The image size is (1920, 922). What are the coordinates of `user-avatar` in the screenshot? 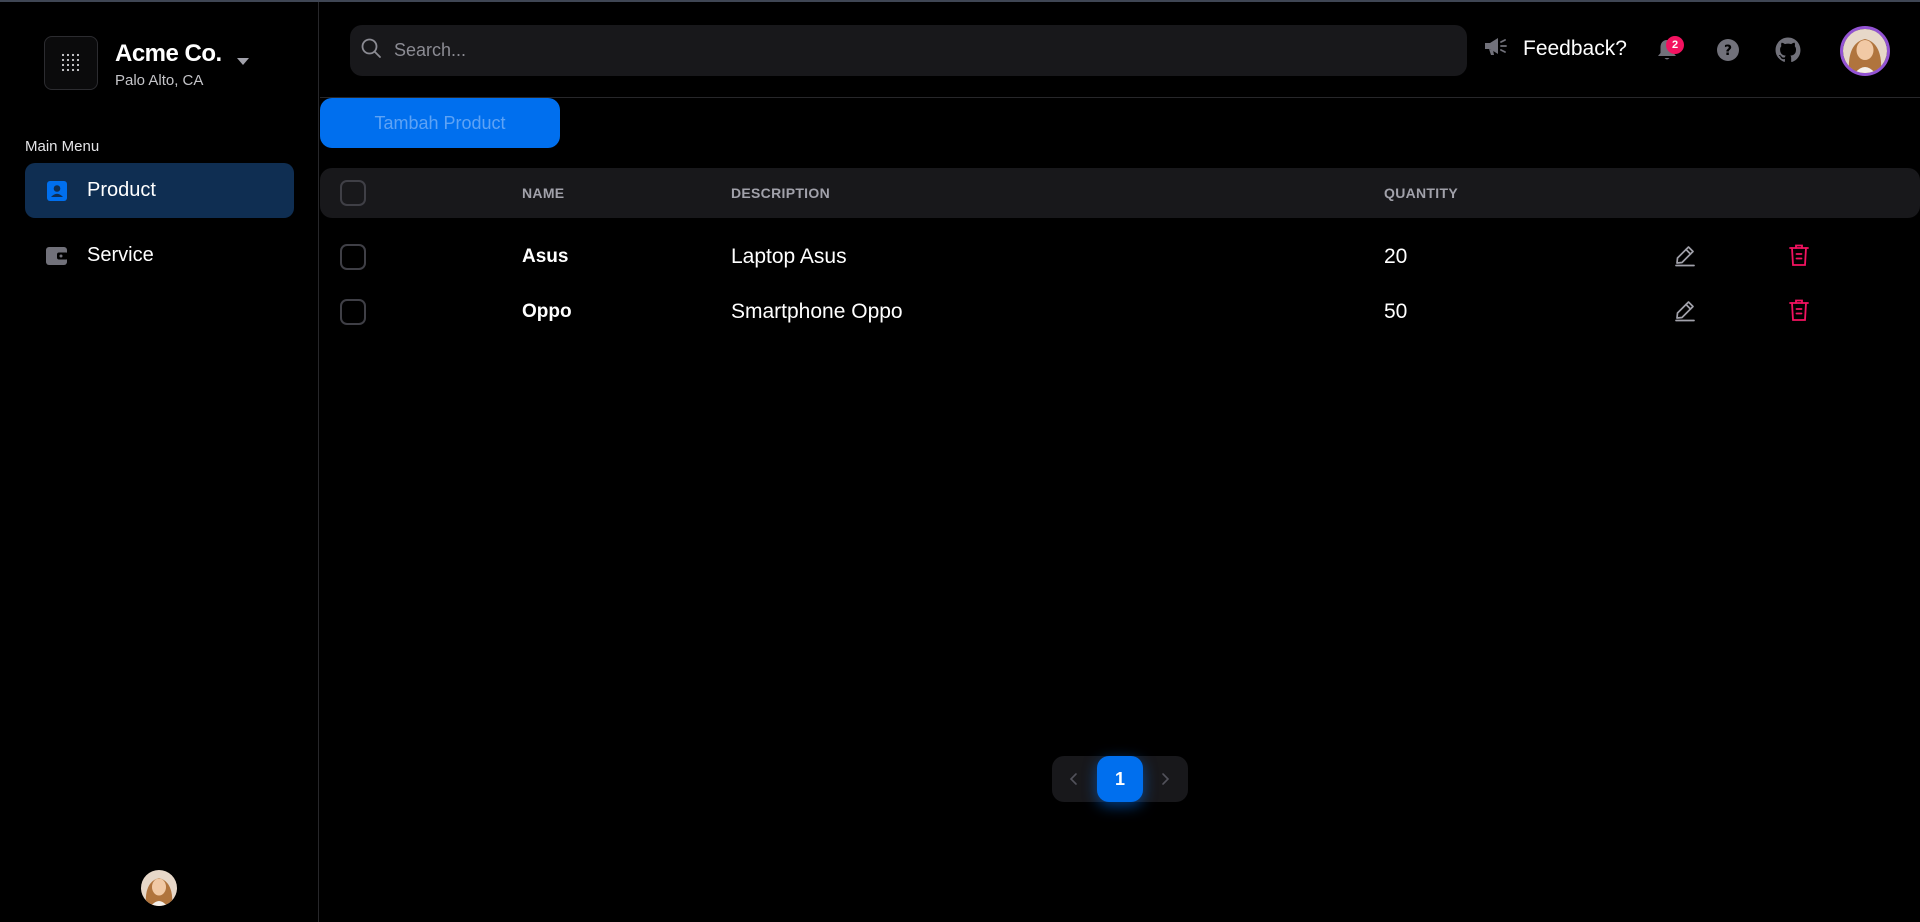 It's located at (1865, 51).